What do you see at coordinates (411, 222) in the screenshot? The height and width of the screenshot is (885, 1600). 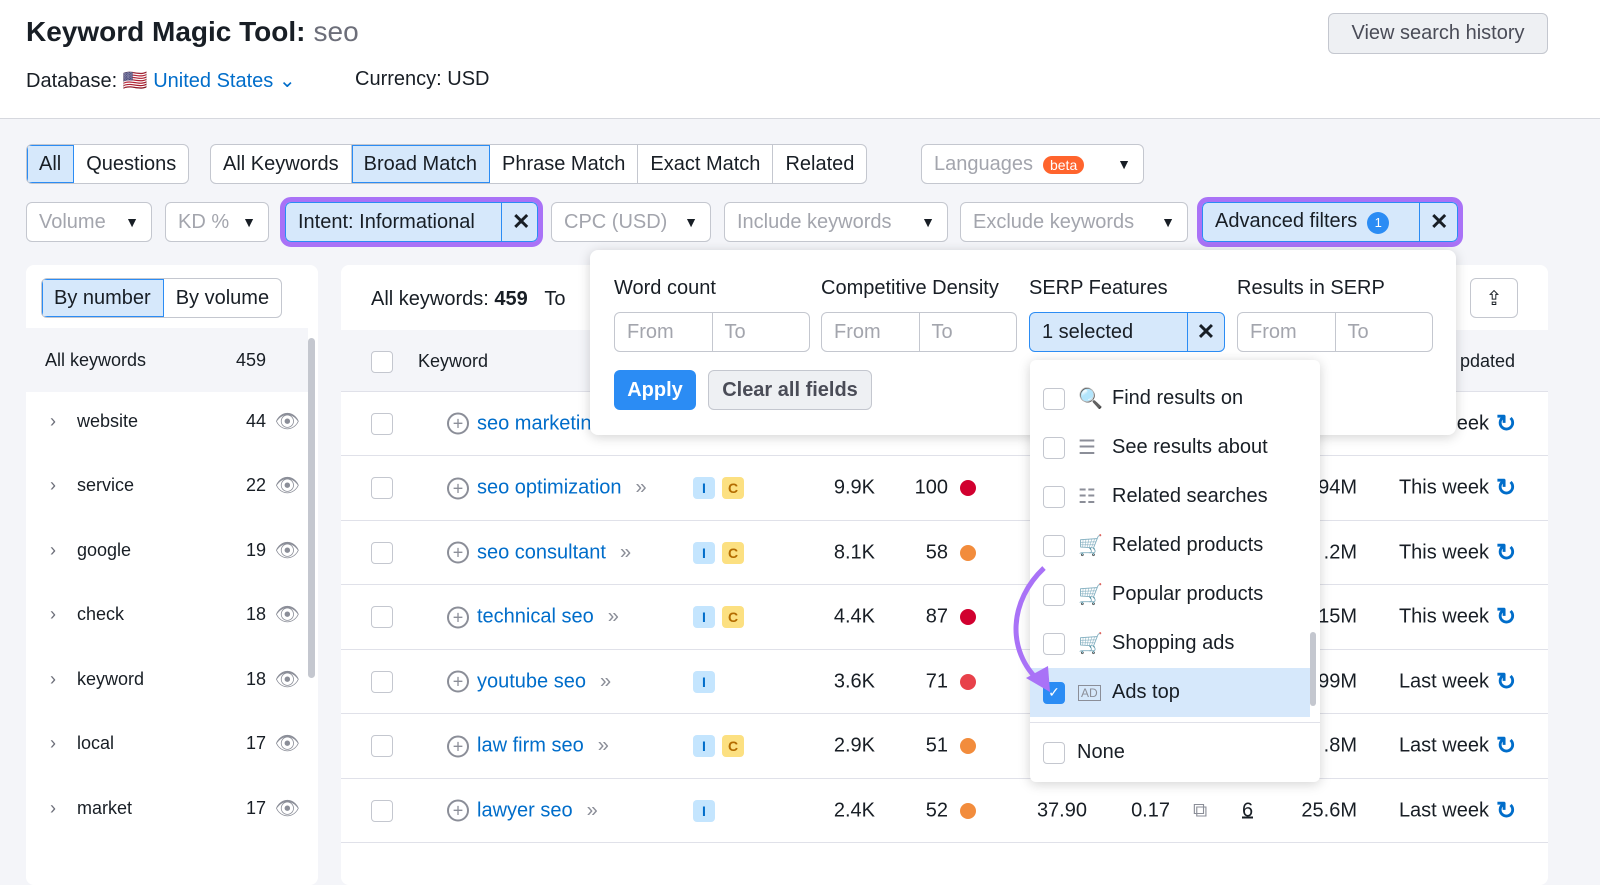 I see `intent-filter: Intent: Informational ✕` at bounding box center [411, 222].